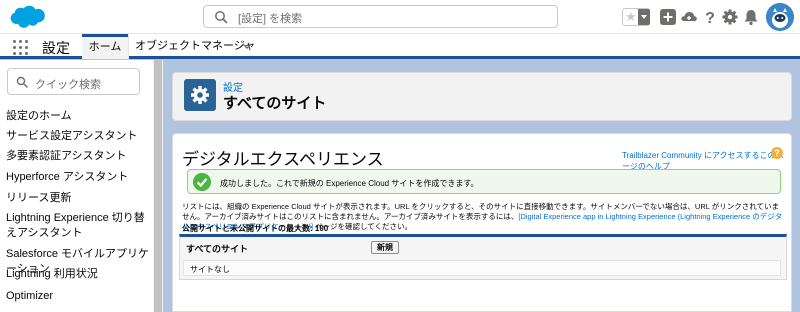 The height and width of the screenshot is (312, 800). I want to click on new-site-button: 新規, so click(385, 247).